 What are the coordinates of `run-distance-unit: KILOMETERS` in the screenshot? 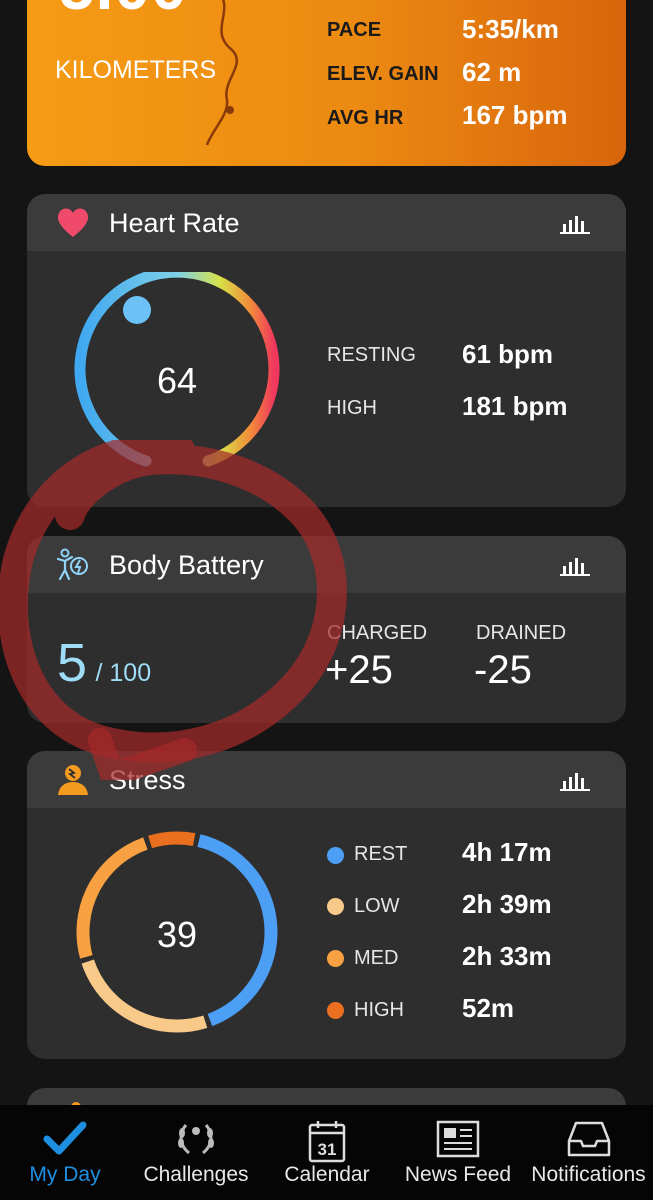 It's located at (136, 70).